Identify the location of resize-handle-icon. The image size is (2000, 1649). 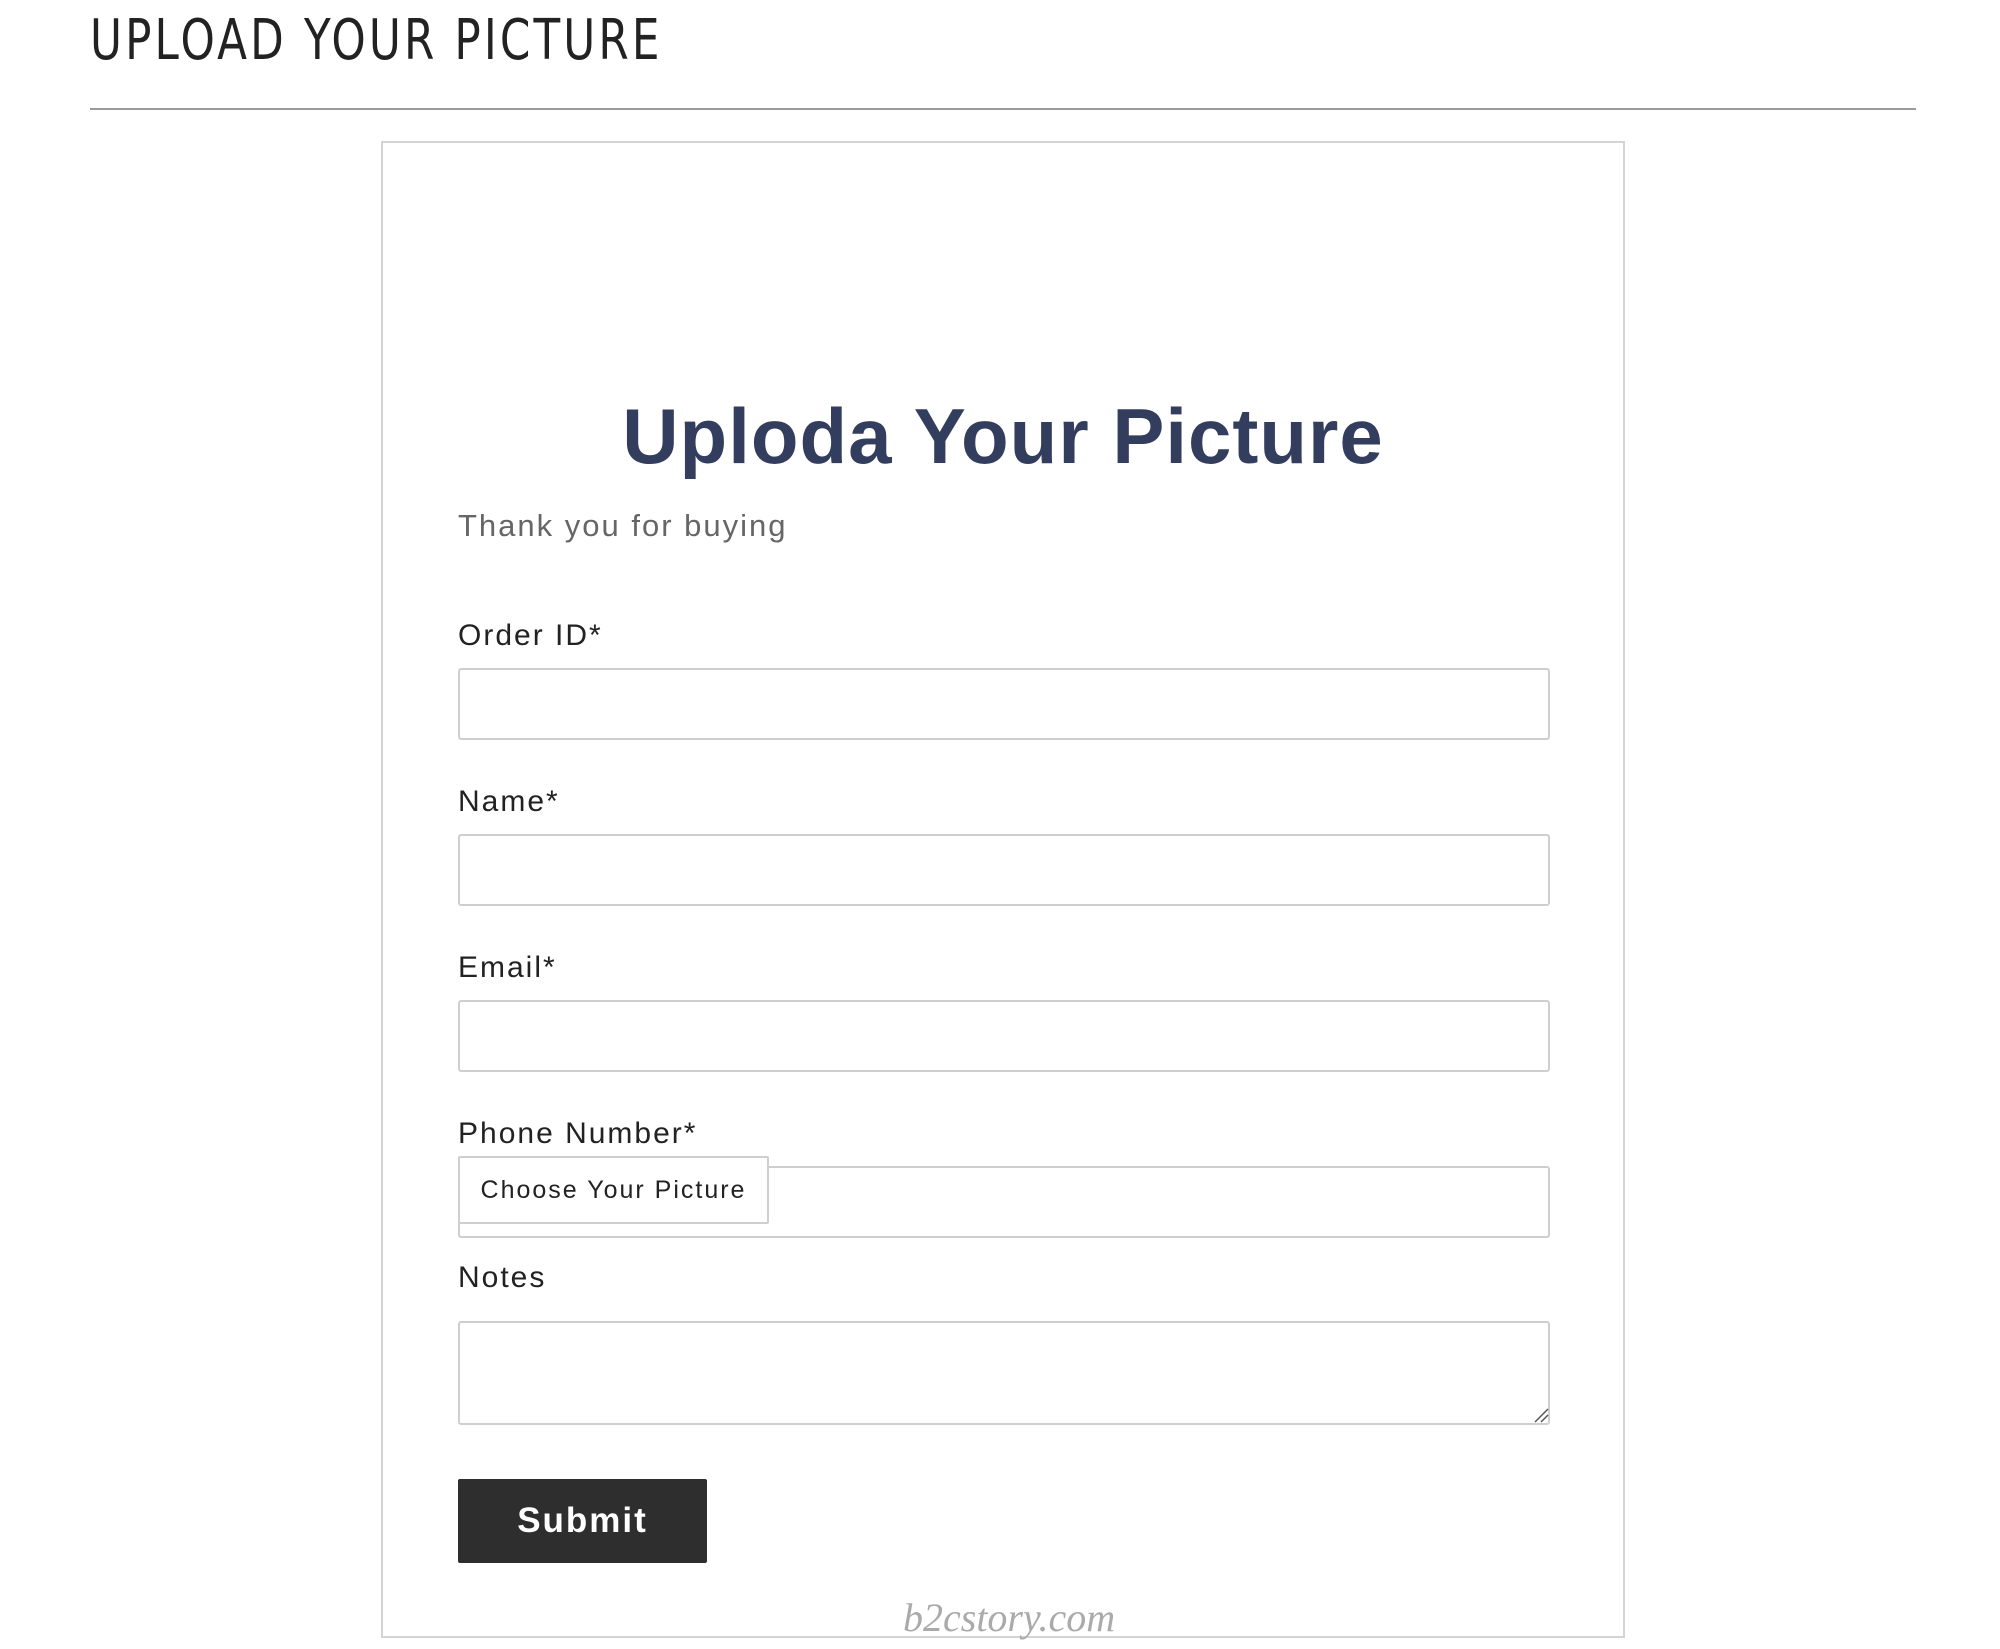
(1541, 1415).